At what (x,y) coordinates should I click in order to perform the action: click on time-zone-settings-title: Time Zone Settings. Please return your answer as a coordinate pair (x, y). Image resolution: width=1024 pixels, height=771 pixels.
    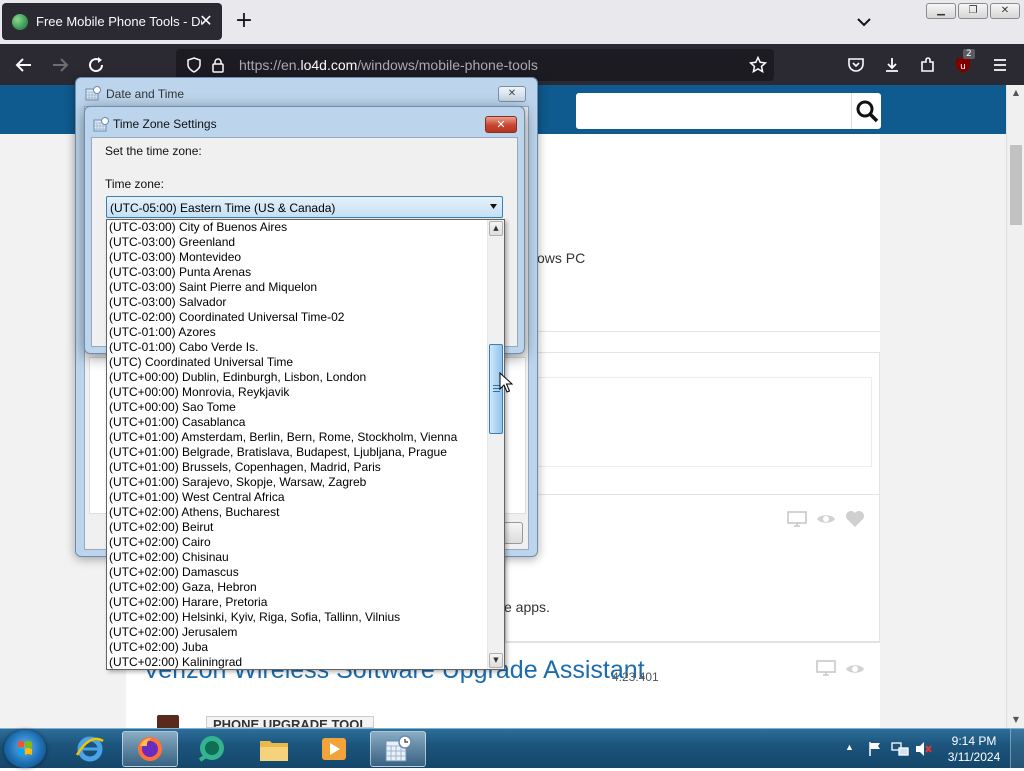
    Looking at the image, I should click on (165, 124).